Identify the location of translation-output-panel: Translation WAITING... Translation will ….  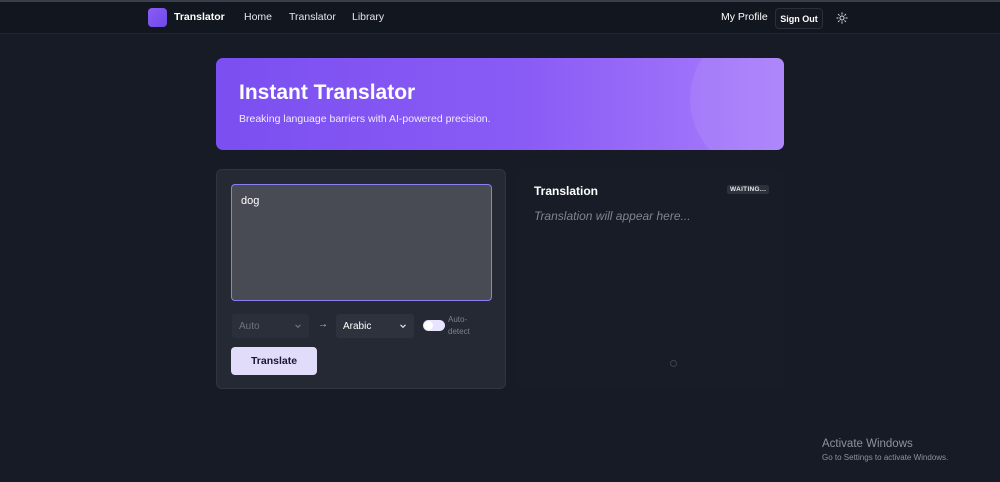
(651, 279).